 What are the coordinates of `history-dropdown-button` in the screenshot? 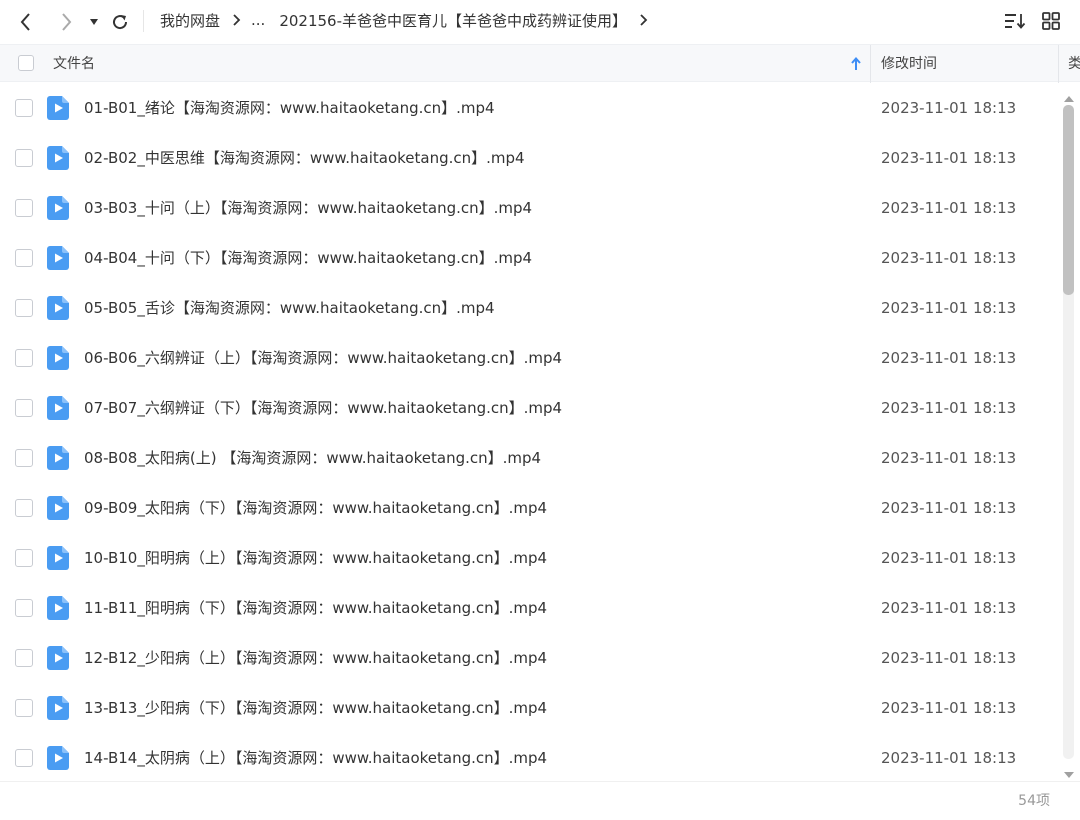 It's located at (94, 22).